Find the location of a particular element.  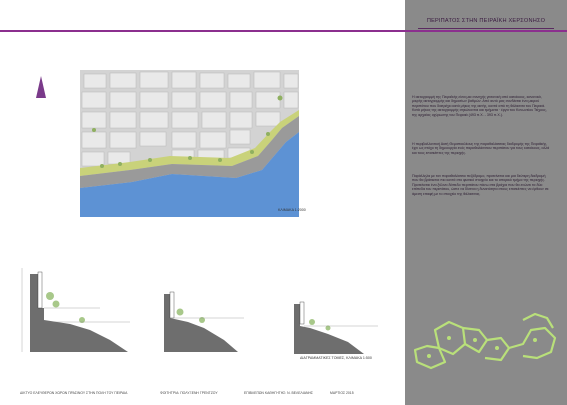

header-rule is located at coordinates (202, 31).